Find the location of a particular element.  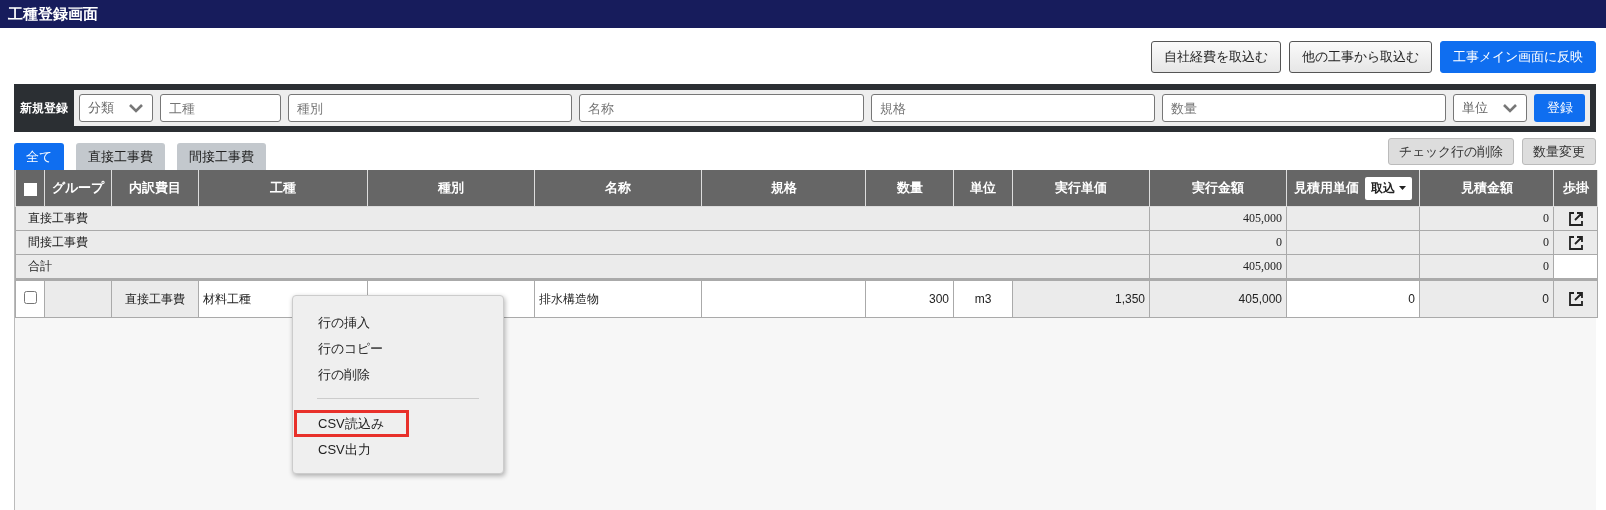

action-button: 自社経費を取込む is located at coordinates (1216, 57).